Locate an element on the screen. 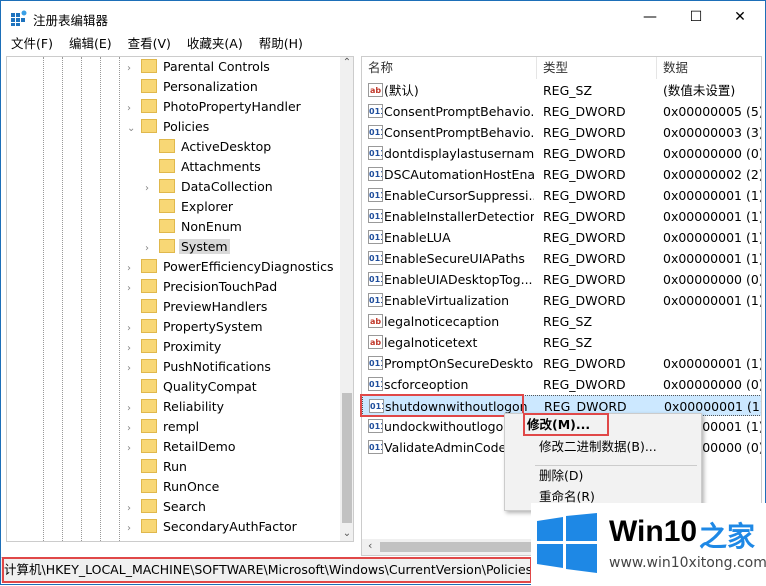 The width and height of the screenshot is (766, 586). close-button: ✕ is located at coordinates (740, 17).